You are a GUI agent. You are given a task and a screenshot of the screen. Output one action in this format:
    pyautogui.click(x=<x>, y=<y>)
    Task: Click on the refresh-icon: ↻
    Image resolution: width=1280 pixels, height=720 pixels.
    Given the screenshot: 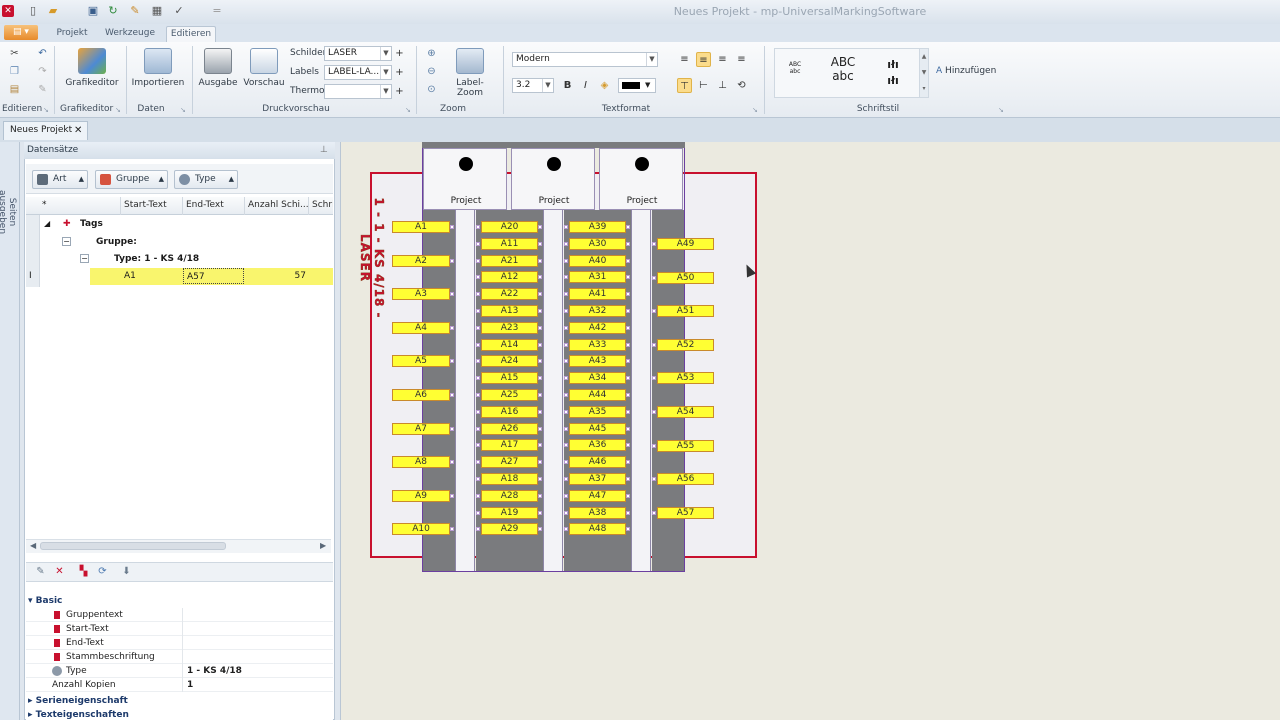 What is the action you would take?
    pyautogui.click(x=113, y=11)
    